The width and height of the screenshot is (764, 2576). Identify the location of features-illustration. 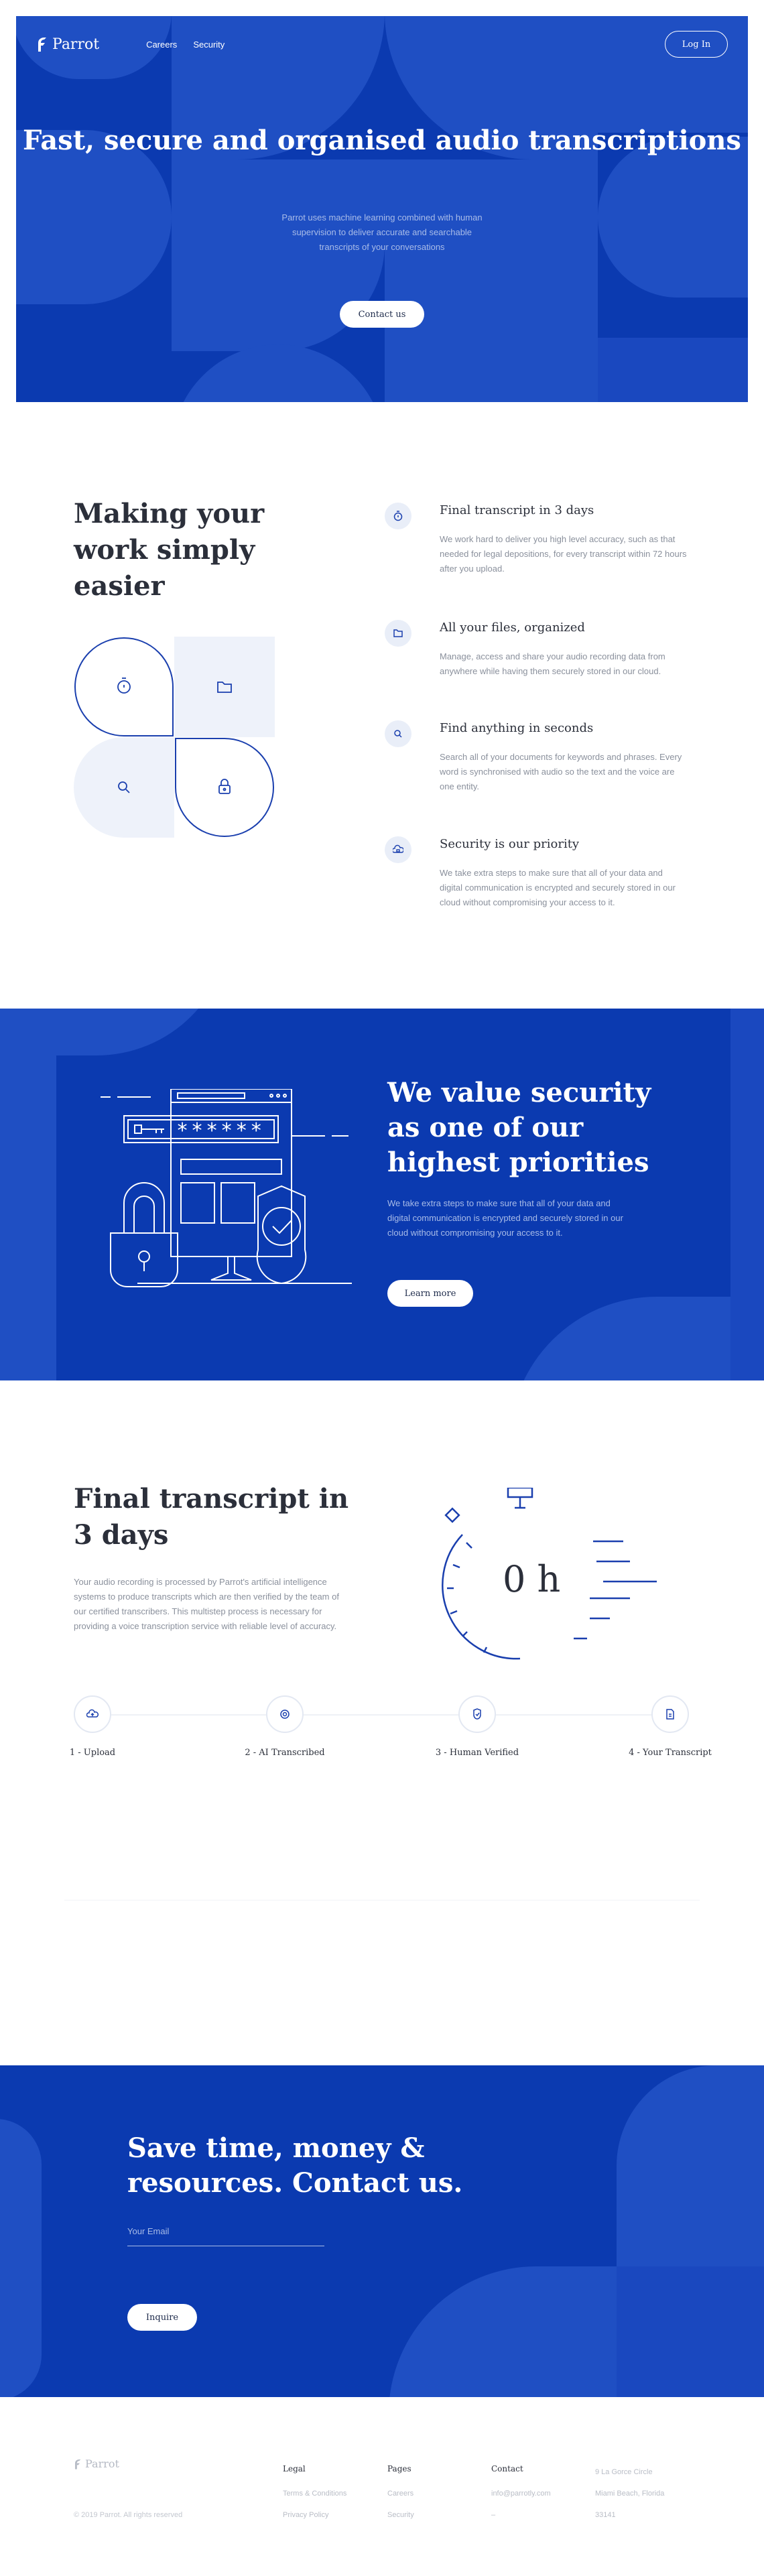
(174, 737).